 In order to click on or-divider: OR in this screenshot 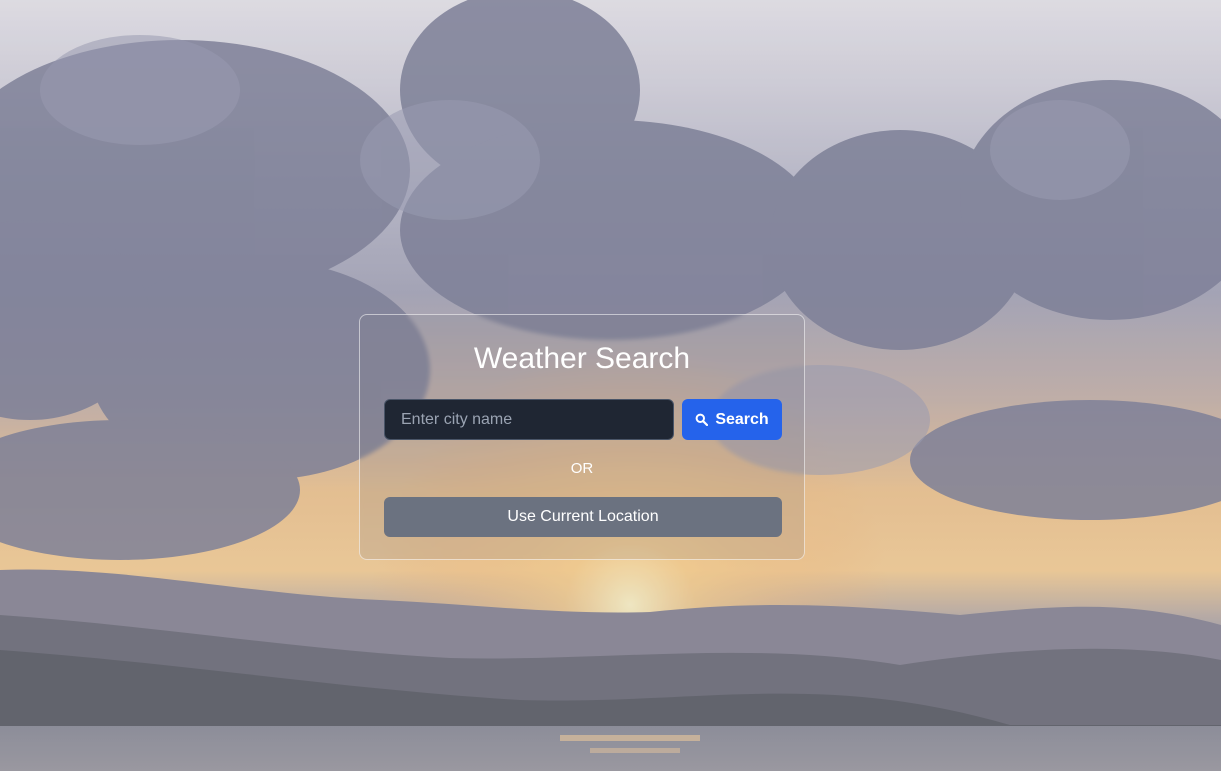, I will do `click(582, 468)`.